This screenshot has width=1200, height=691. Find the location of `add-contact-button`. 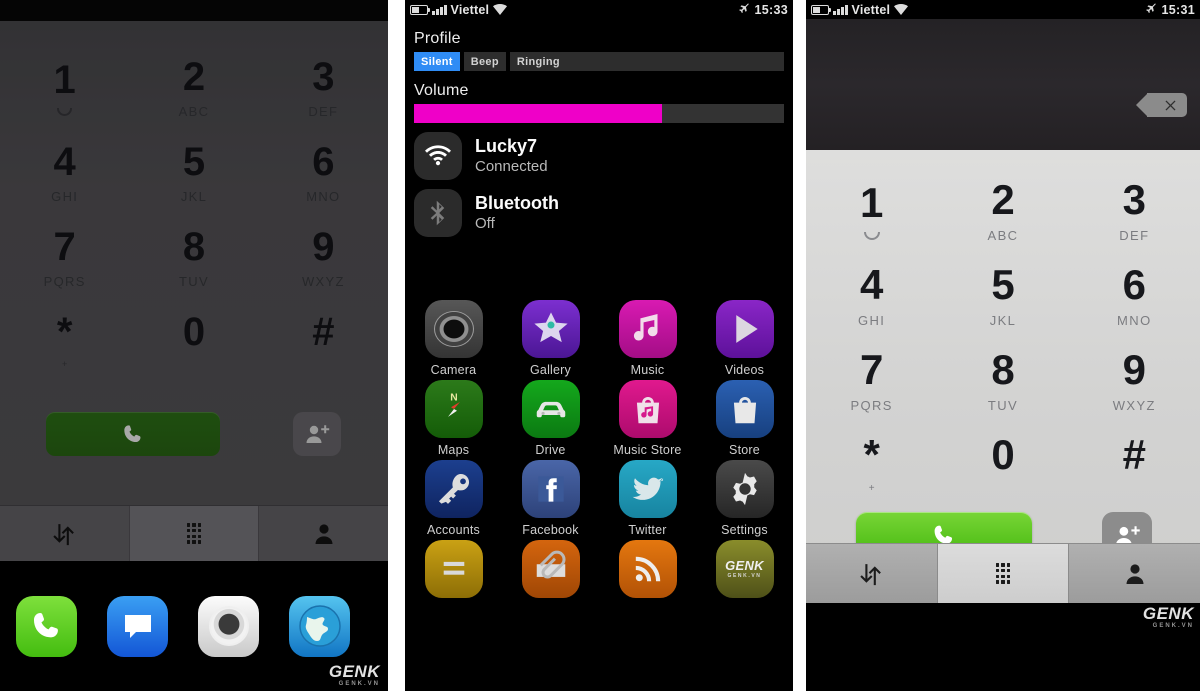

add-contact-button is located at coordinates (317, 434).